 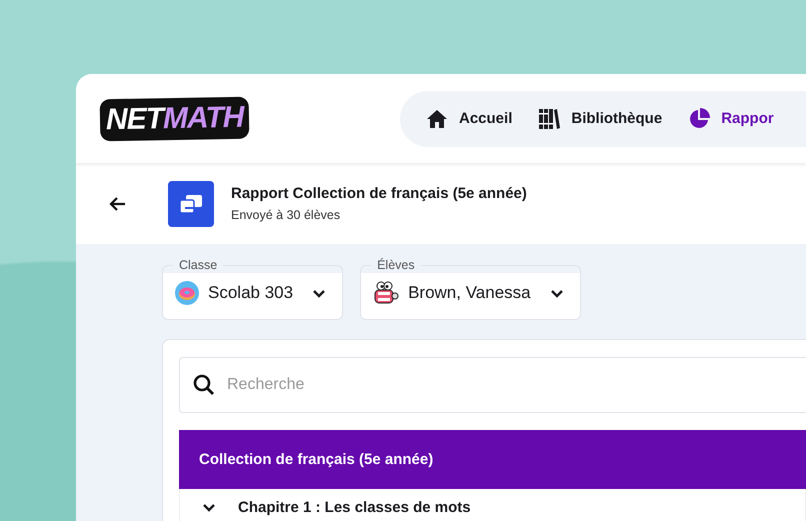 What do you see at coordinates (191, 204) in the screenshot?
I see `books-stack-icon` at bounding box center [191, 204].